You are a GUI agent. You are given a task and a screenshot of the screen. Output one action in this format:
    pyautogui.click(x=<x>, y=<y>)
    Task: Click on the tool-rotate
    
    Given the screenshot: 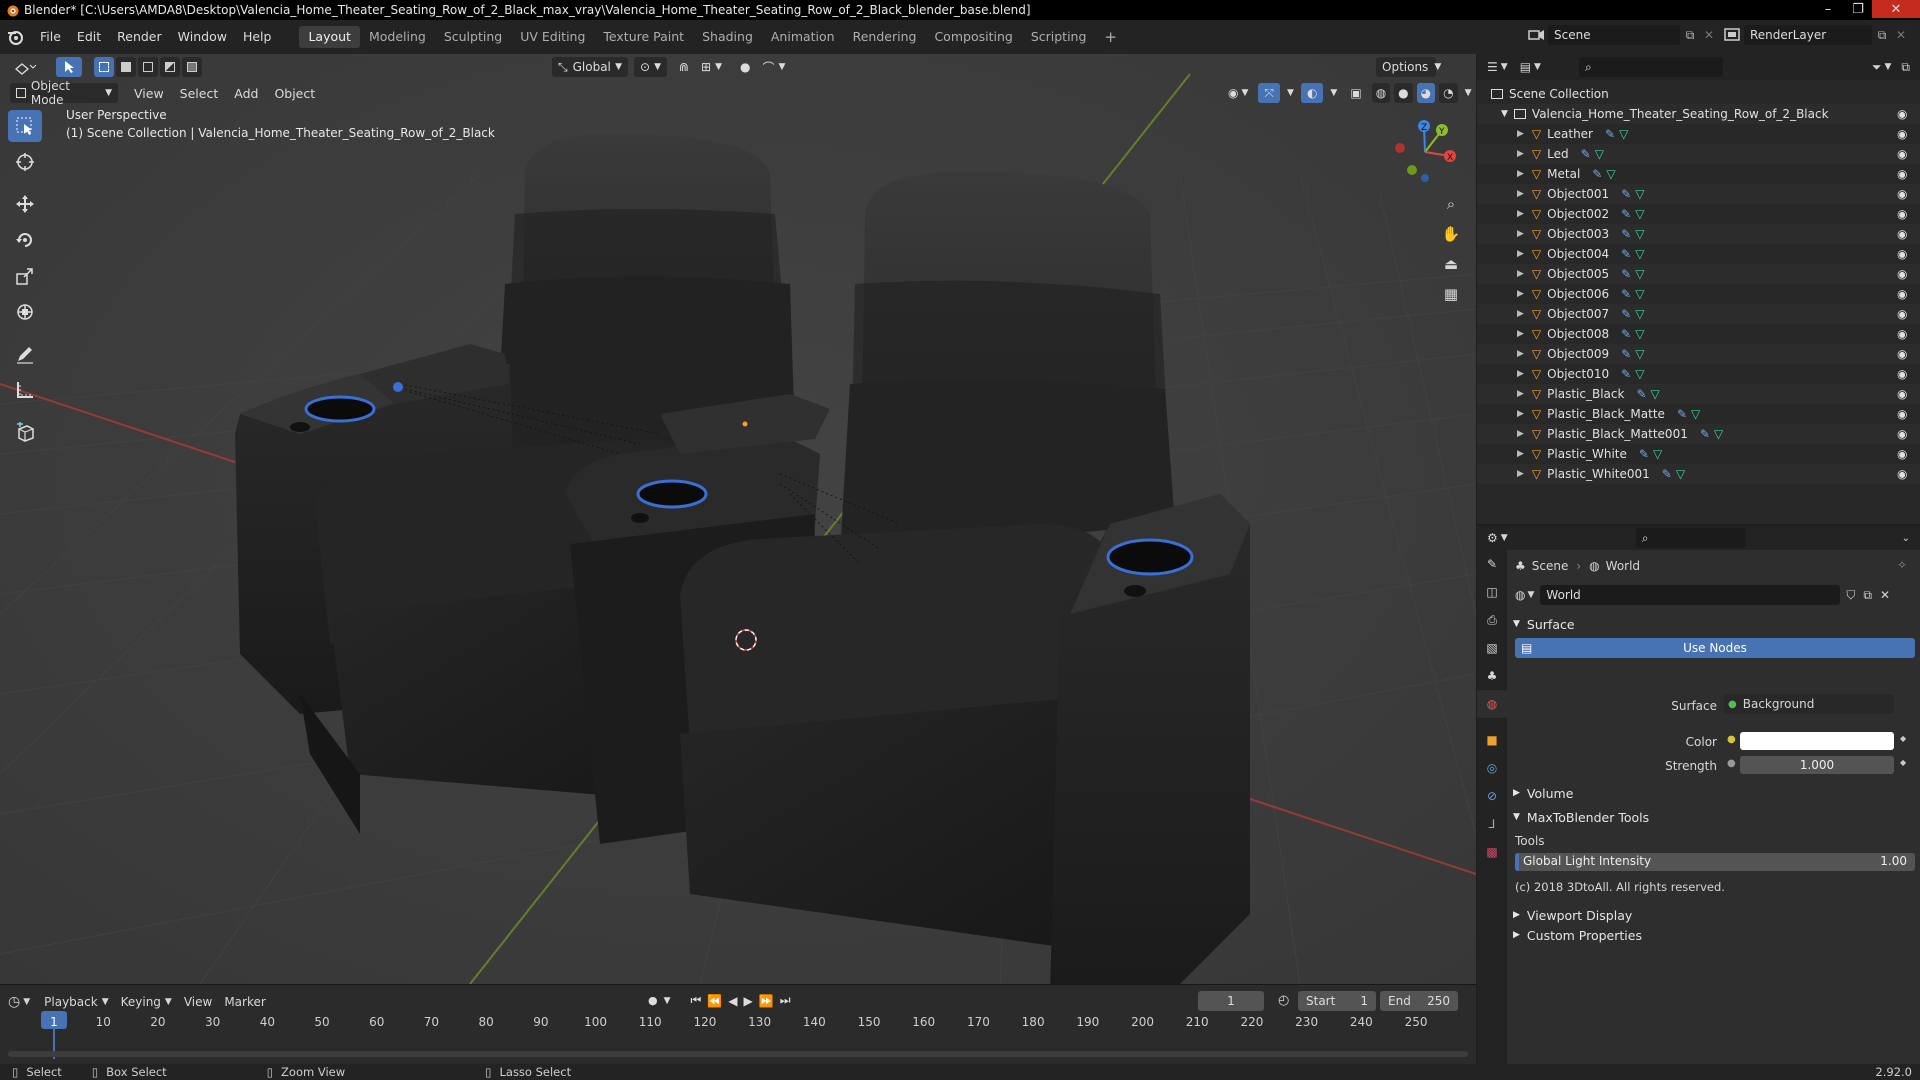 What is the action you would take?
    pyautogui.click(x=25, y=240)
    